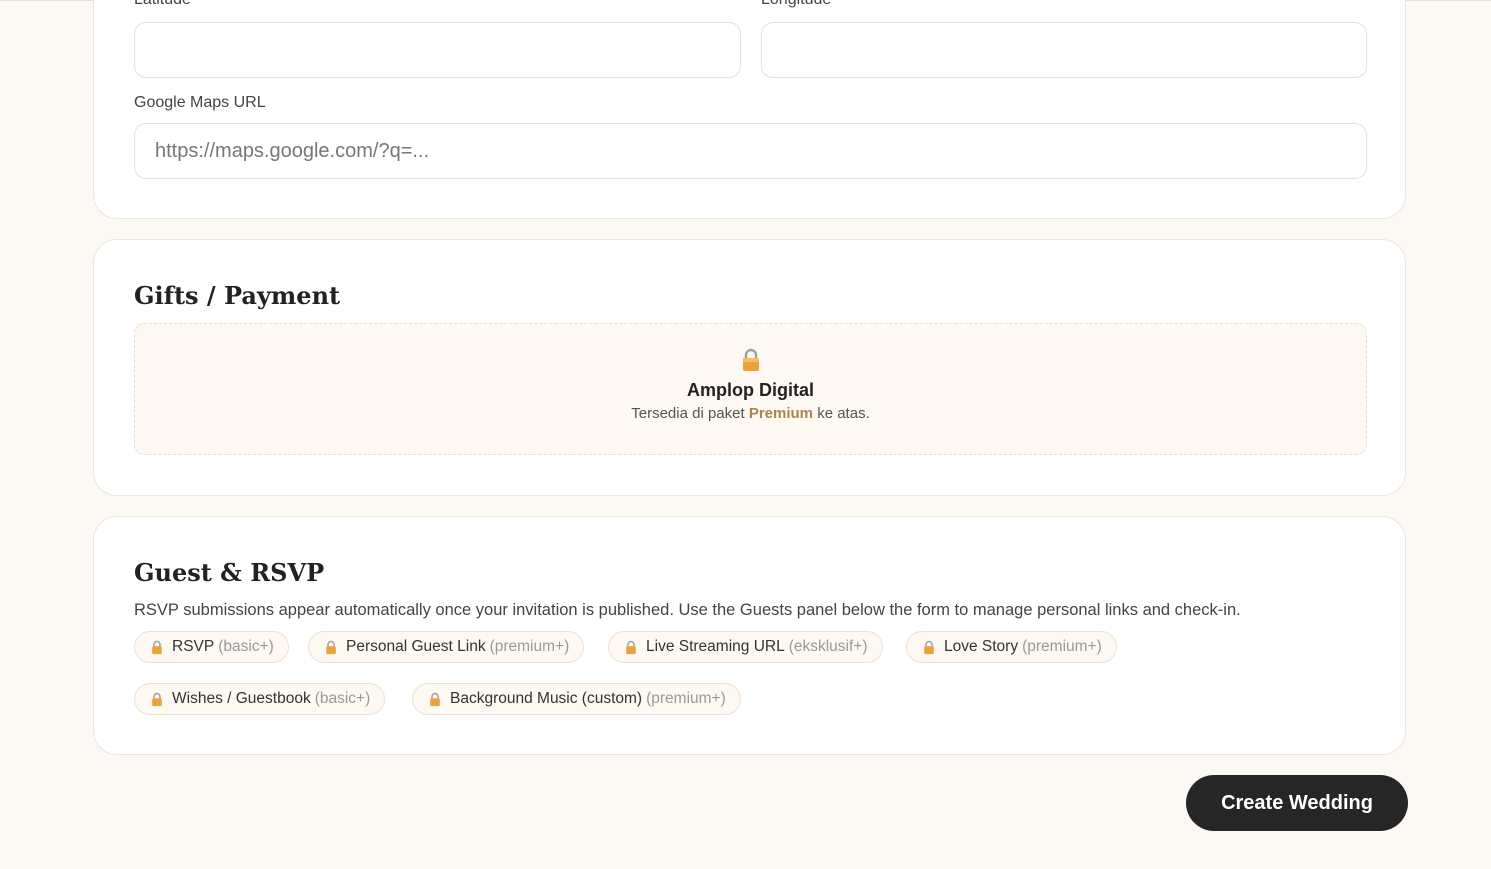 The image size is (1491, 869). What do you see at coordinates (237, 295) in the screenshot?
I see `gifts-title: Gifts / Payment` at bounding box center [237, 295].